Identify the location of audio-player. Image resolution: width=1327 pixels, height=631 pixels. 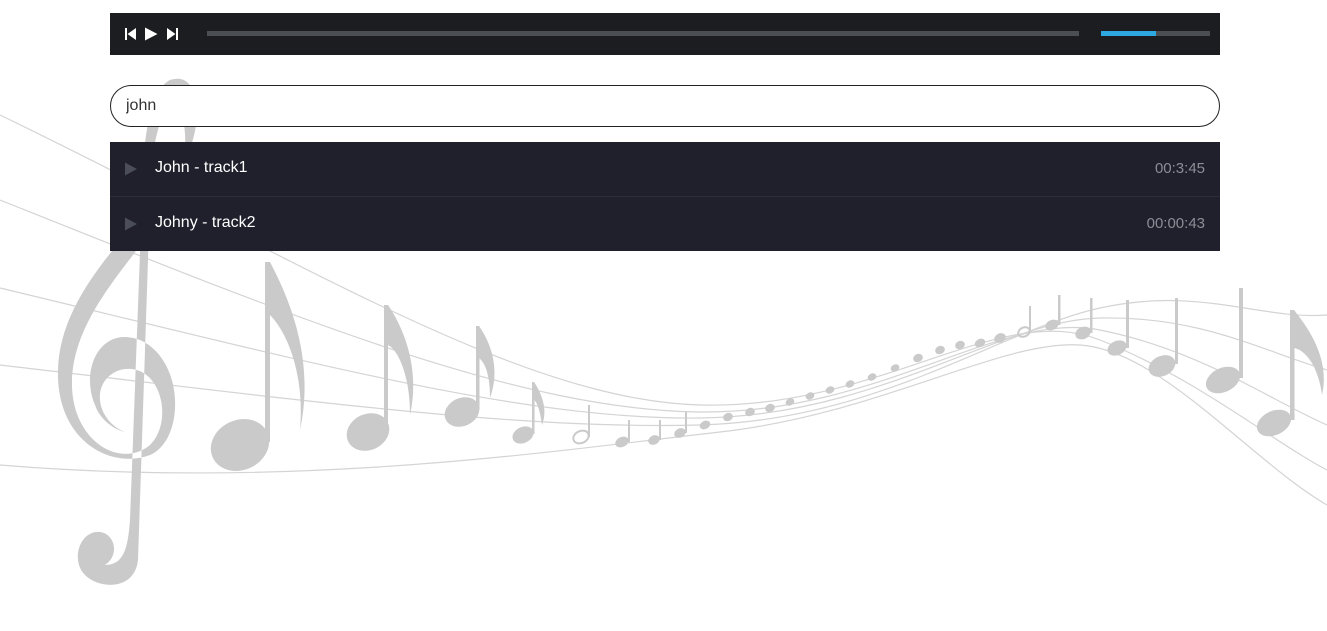
(665, 34).